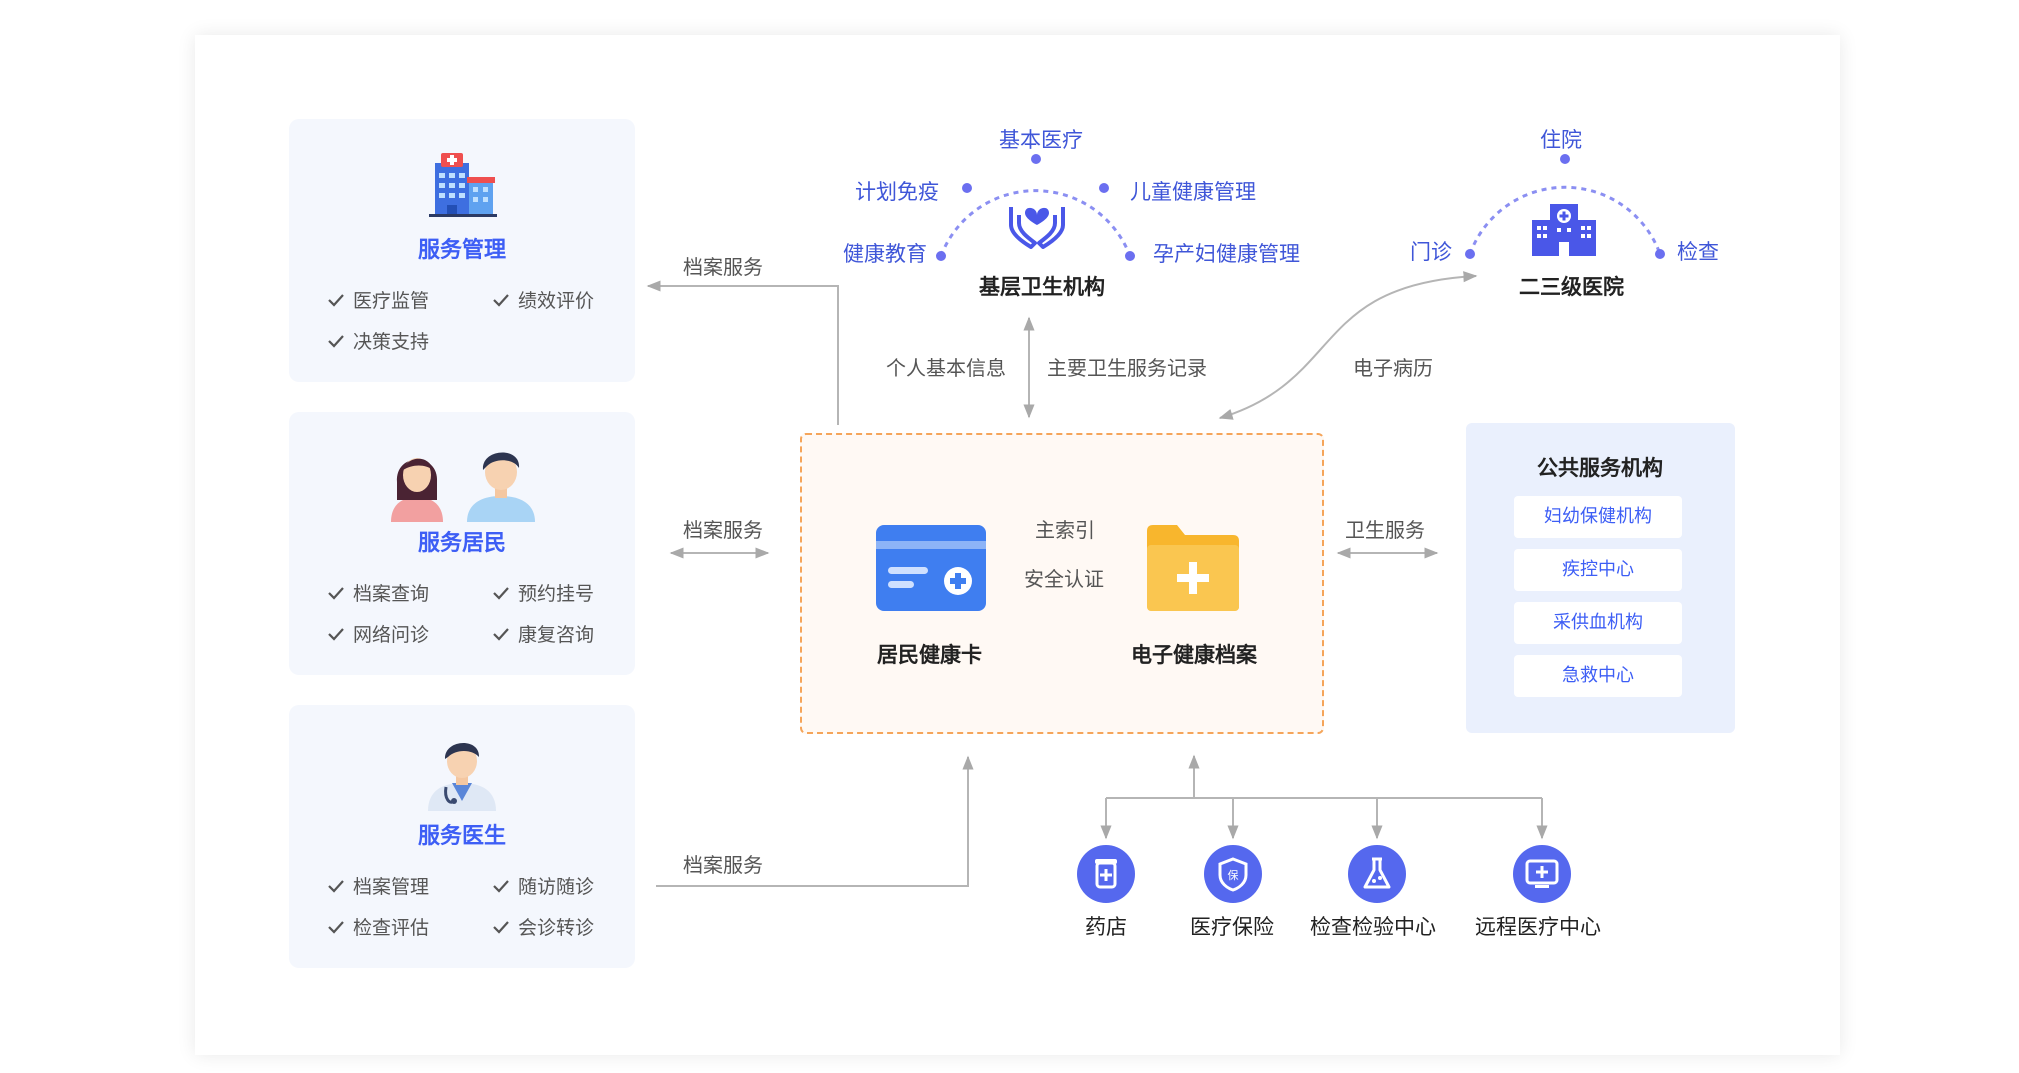  What do you see at coordinates (1564, 230) in the screenshot?
I see `hospital-icon` at bounding box center [1564, 230].